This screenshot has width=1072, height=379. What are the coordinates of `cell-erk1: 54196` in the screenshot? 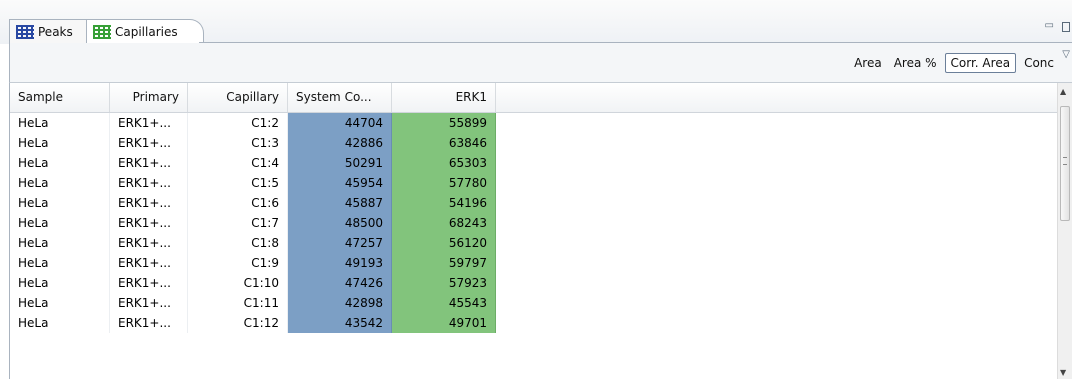 It's located at (444, 203).